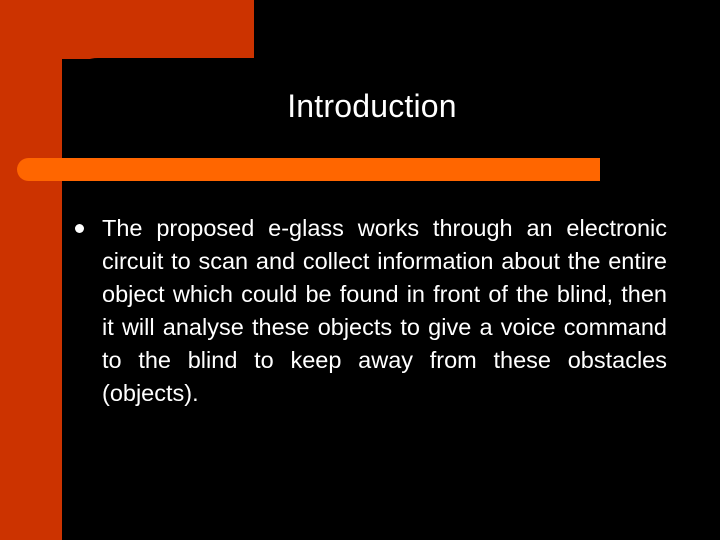 This screenshot has width=720, height=540. What do you see at coordinates (372, 106) in the screenshot?
I see `slide-title: Introduction` at bounding box center [372, 106].